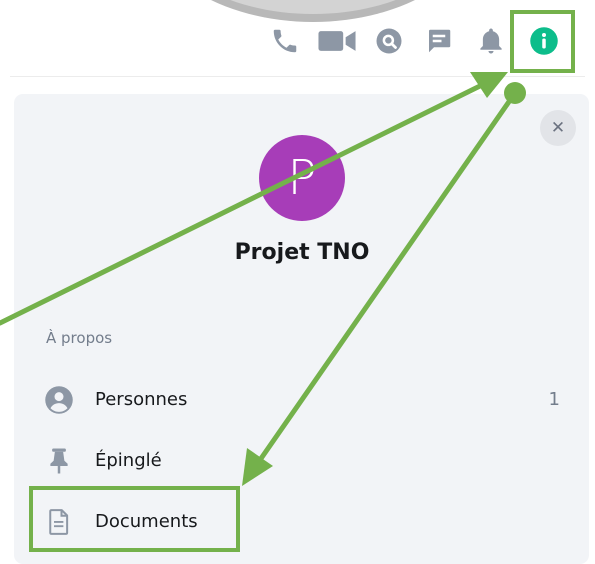 Image resolution: width=595 pixels, height=564 pixels. What do you see at coordinates (313, 11) in the screenshot?
I see `top-shape` at bounding box center [313, 11].